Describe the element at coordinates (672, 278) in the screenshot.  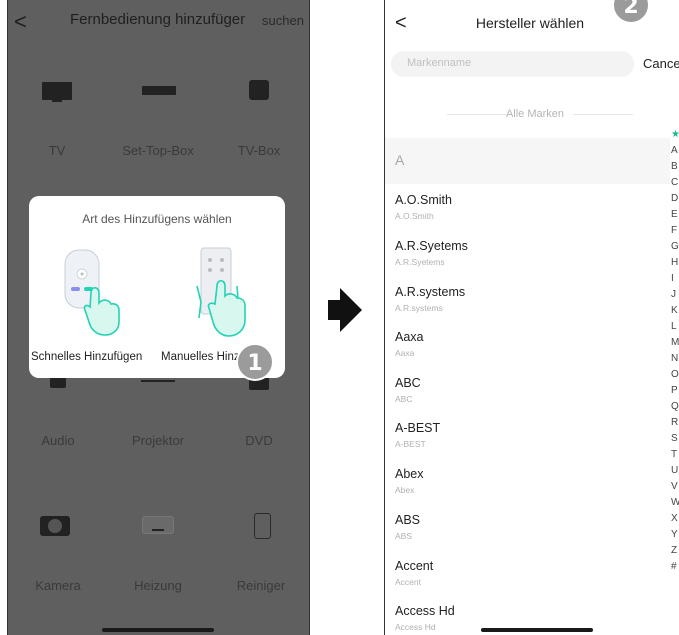
I see `index-letter: I` at that location.